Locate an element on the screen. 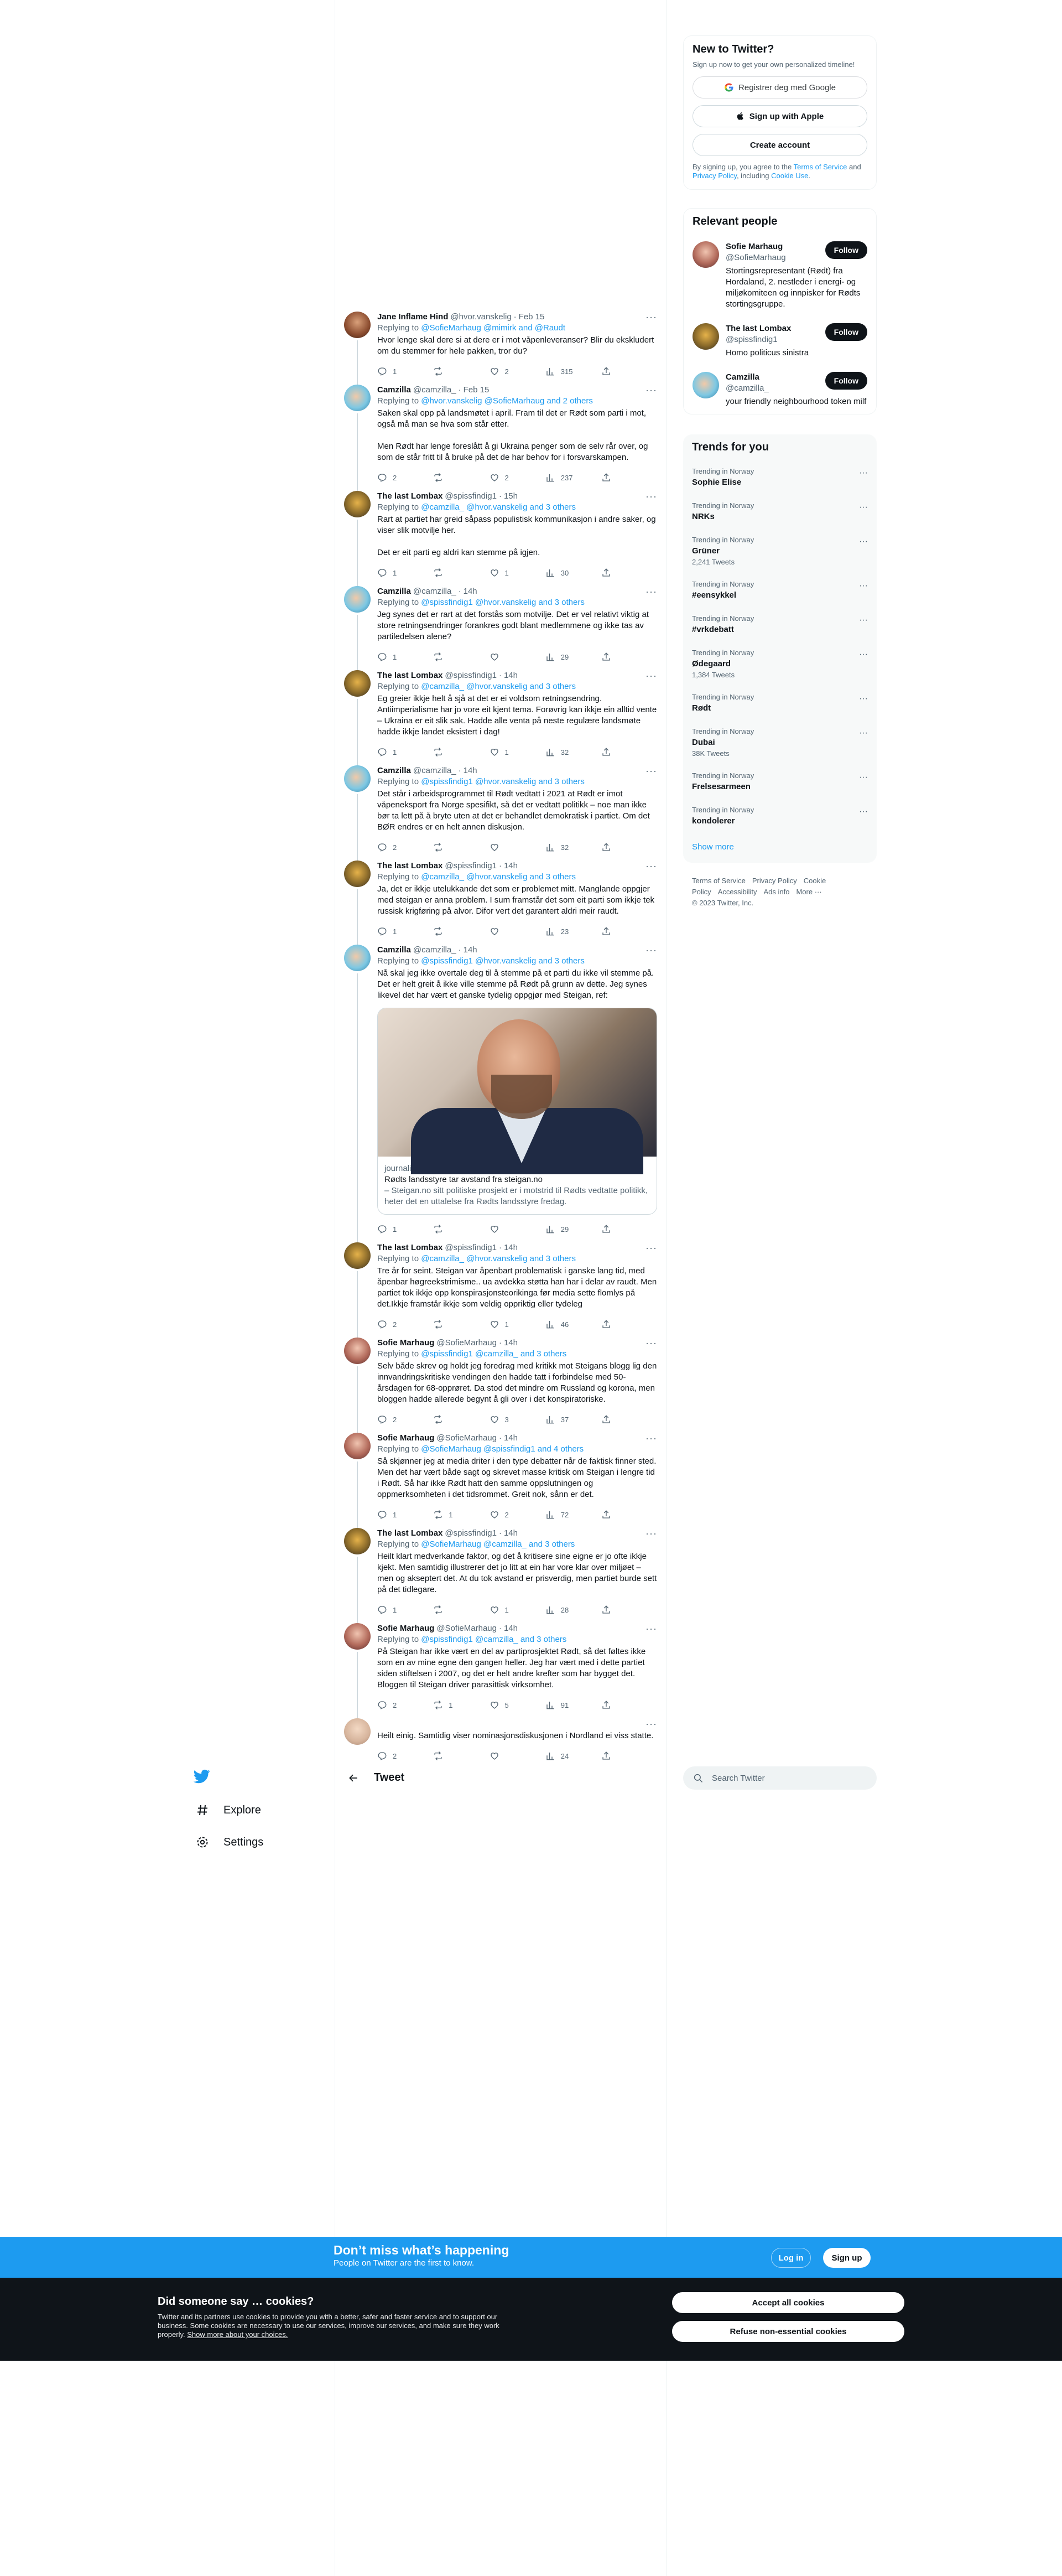 Image resolution: width=1062 pixels, height=2576 pixels. views-button: 23 is located at coordinates (562, 931).